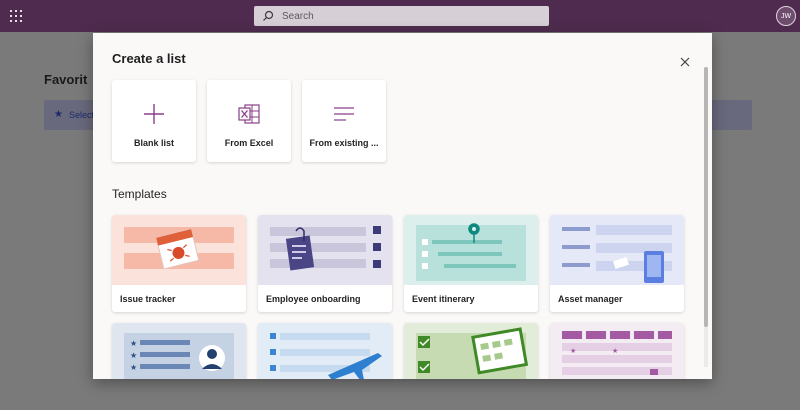 The height and width of the screenshot is (410, 800). I want to click on asset-manager-illustration, so click(617, 254).